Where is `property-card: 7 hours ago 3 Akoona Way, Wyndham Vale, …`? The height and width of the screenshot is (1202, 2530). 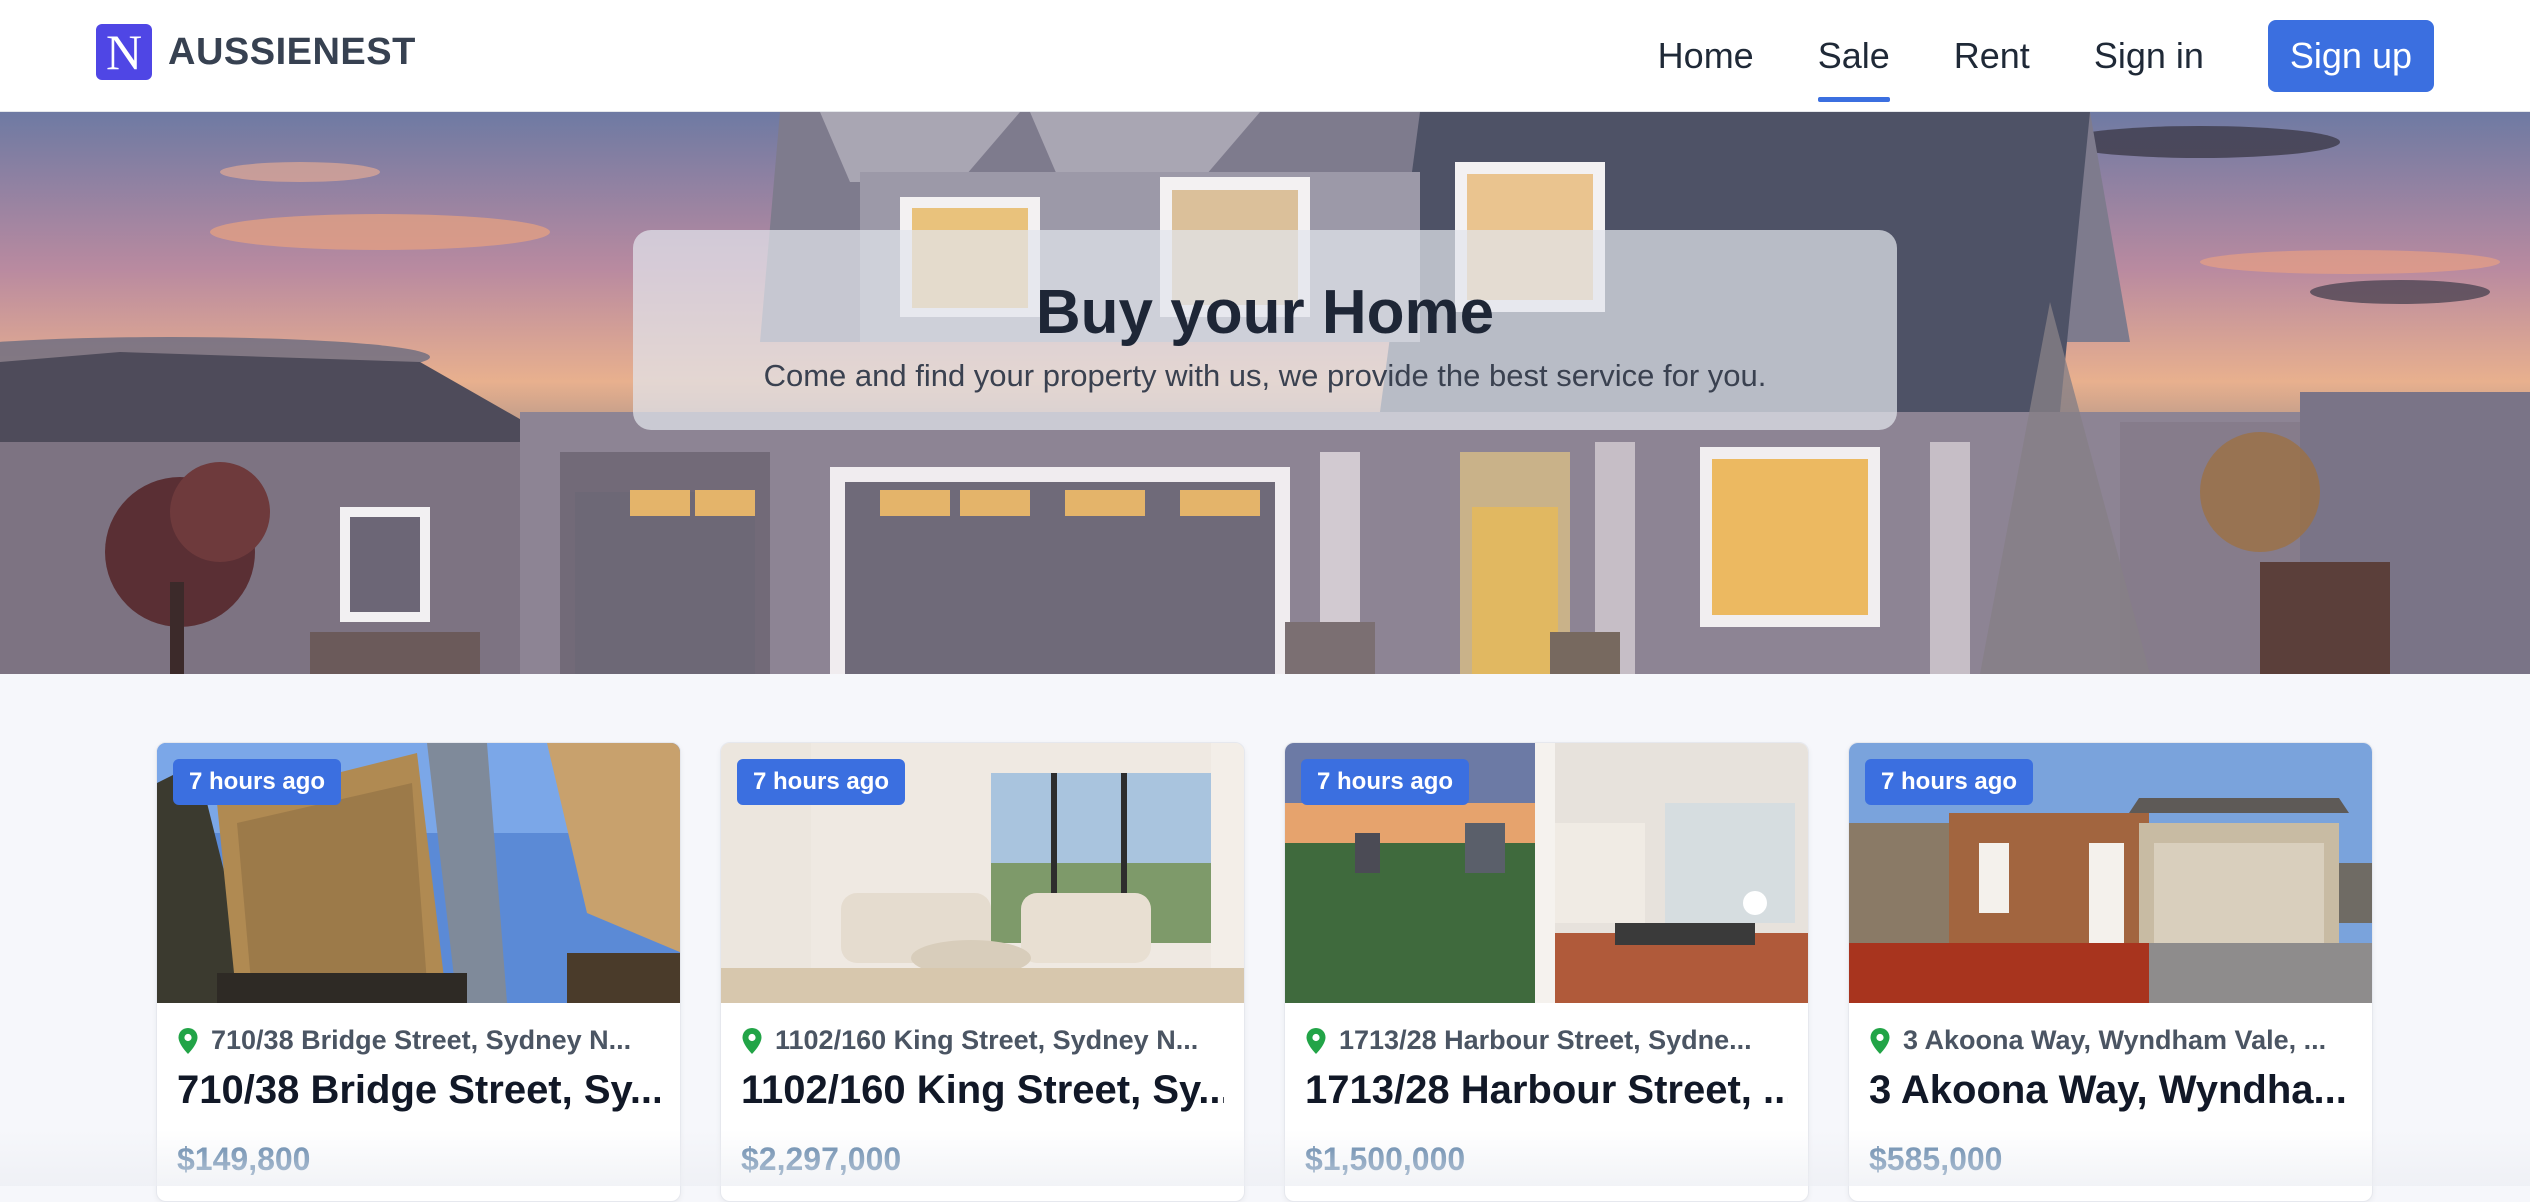 property-card: 7 hours ago 3 Akoona Way, Wyndham Vale, … is located at coordinates (2110, 972).